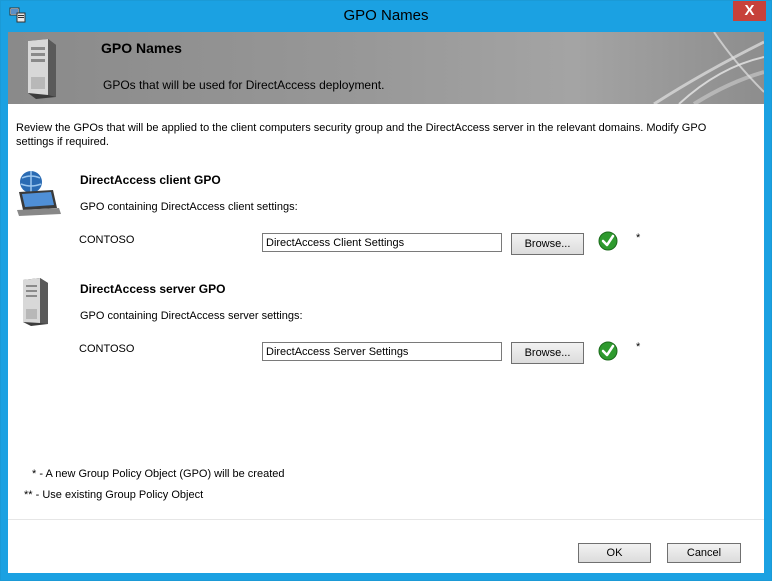  I want to click on decorative-swoosh, so click(708, 68).